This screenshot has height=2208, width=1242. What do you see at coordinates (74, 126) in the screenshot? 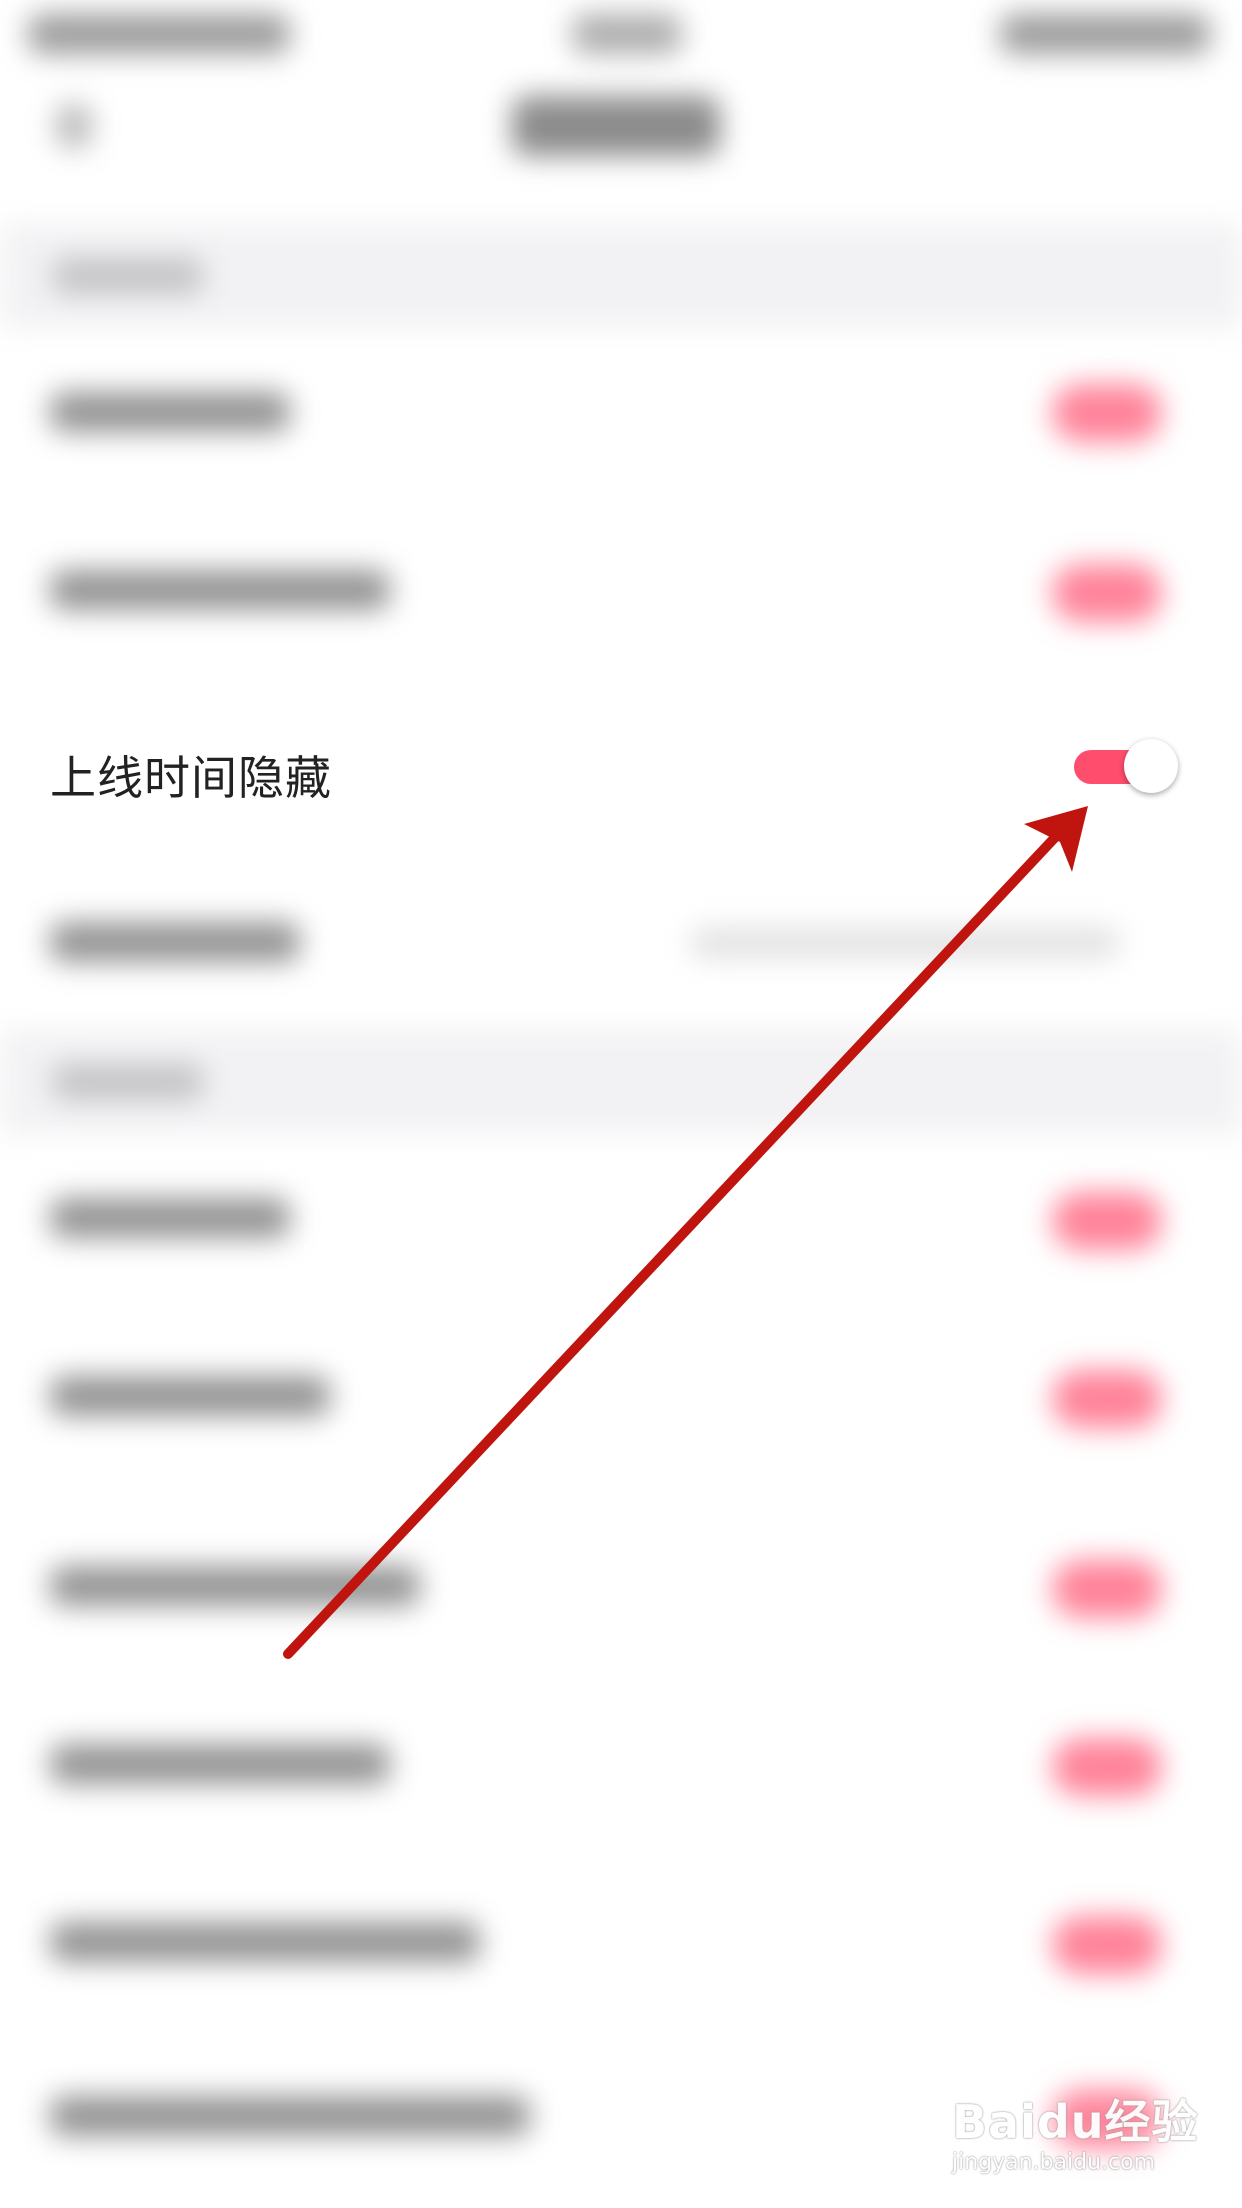
I see `back-icon` at bounding box center [74, 126].